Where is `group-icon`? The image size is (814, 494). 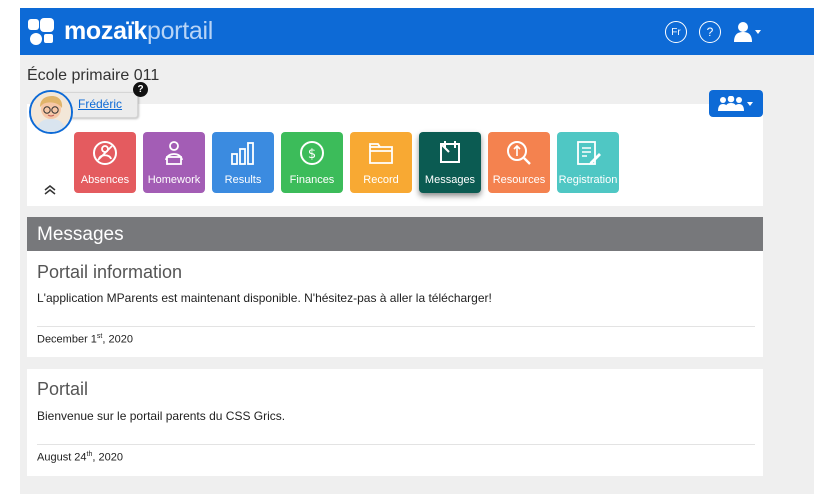
group-icon is located at coordinates (735, 103).